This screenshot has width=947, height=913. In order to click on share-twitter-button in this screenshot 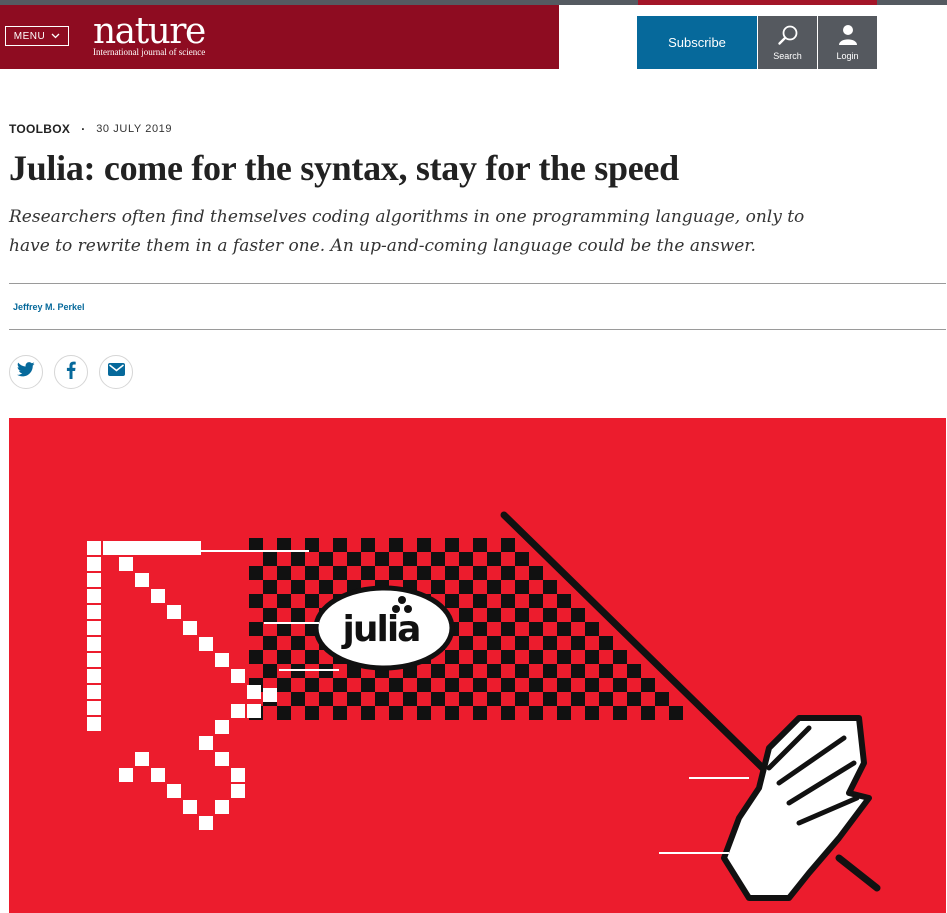, I will do `click(26, 372)`.